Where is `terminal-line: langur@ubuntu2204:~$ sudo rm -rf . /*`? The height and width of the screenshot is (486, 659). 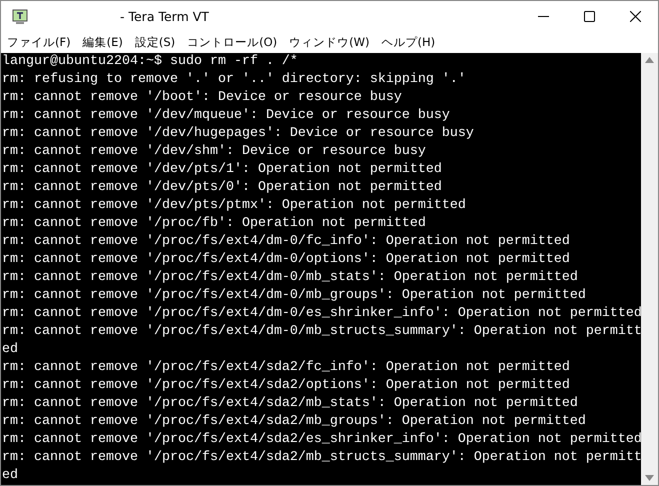
terminal-line: langur@ubuntu2204:~$ sudo rm -rf . /* is located at coordinates (150, 61).